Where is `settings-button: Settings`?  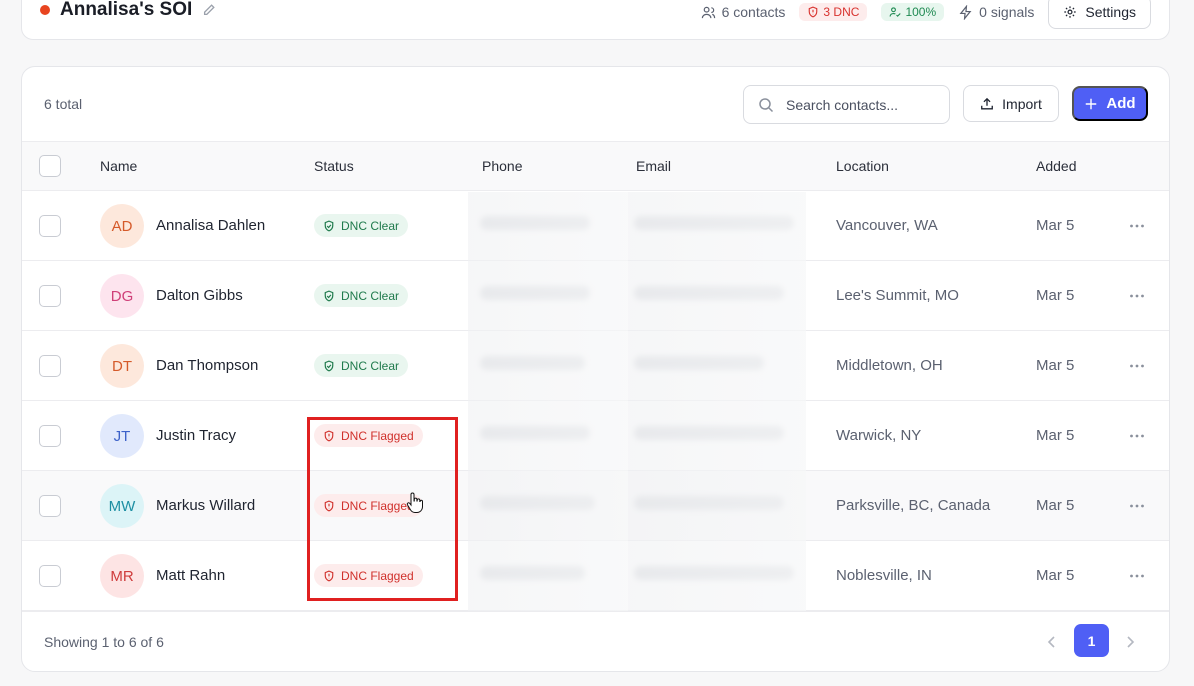 settings-button: Settings is located at coordinates (1099, 14).